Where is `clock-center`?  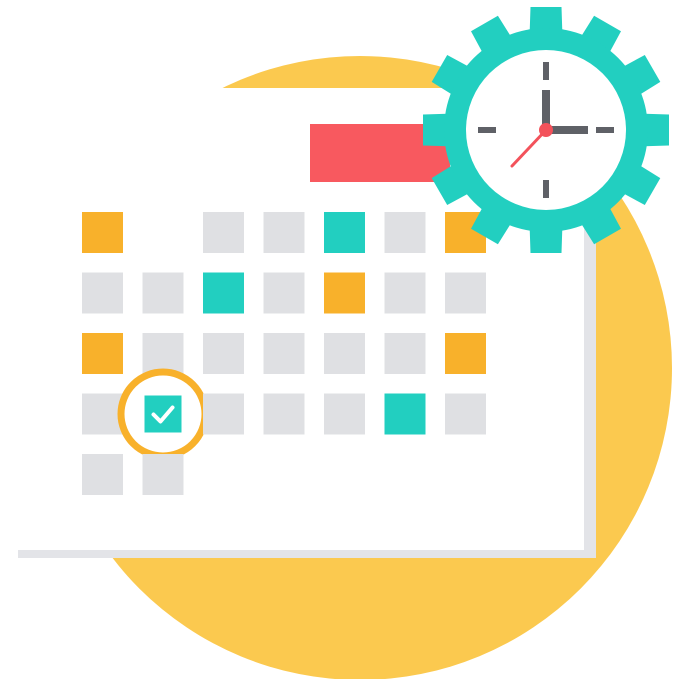 clock-center is located at coordinates (546, 130).